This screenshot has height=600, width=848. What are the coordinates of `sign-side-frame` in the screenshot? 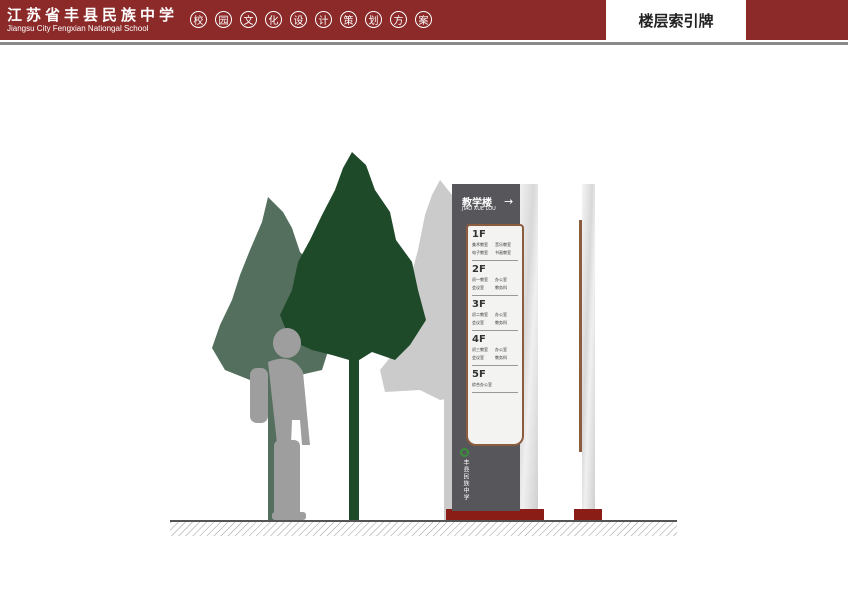 It's located at (580, 336).